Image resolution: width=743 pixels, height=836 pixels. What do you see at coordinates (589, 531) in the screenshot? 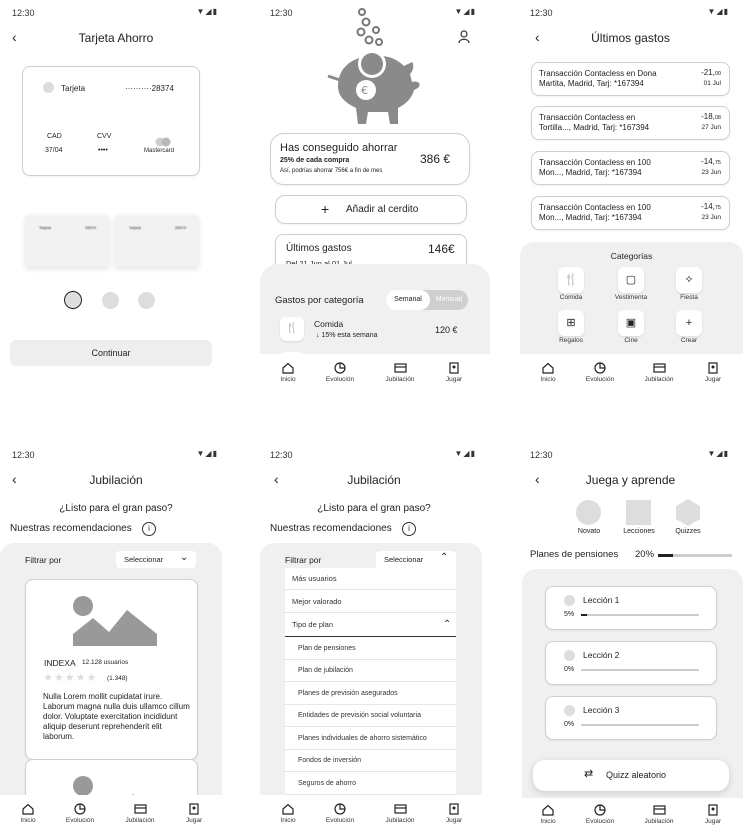
I see `tab-novato: Novato` at bounding box center [589, 531].